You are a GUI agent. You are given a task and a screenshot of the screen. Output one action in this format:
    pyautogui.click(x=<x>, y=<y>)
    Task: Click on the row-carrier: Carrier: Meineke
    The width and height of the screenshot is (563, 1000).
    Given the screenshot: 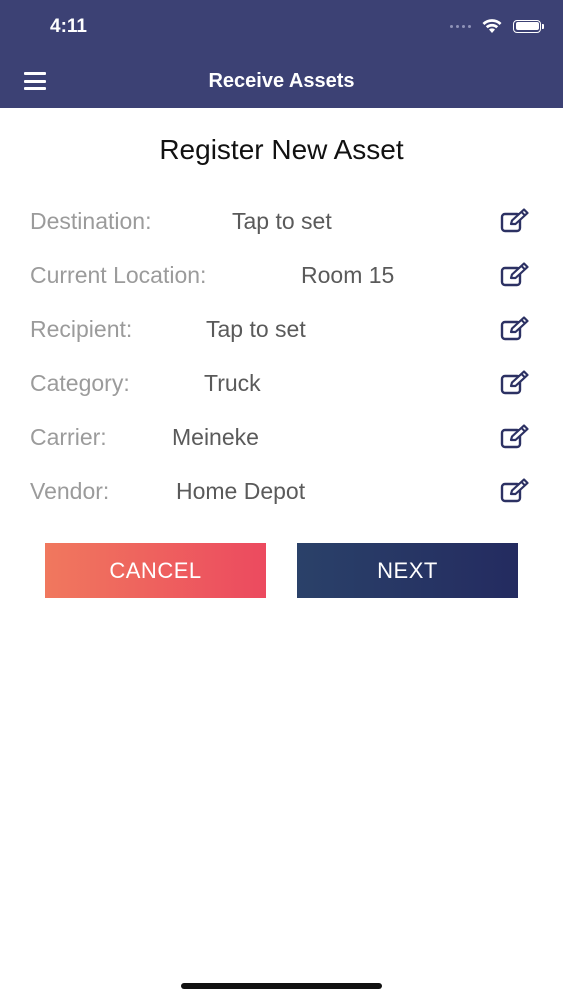 What is the action you would take?
    pyautogui.click(x=280, y=436)
    